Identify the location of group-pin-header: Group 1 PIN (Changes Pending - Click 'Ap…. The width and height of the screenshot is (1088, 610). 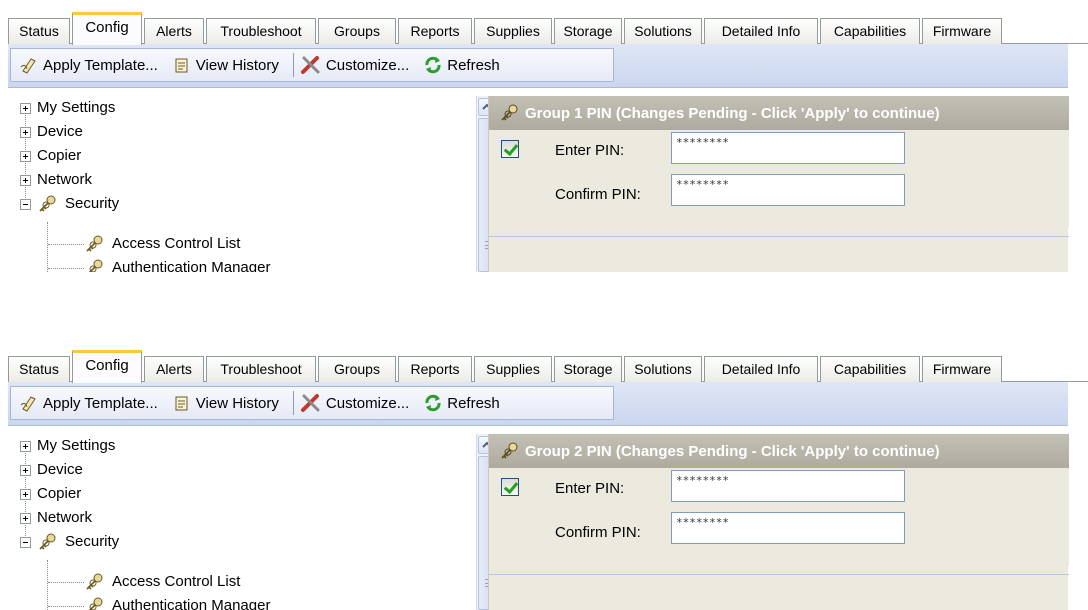
(779, 113).